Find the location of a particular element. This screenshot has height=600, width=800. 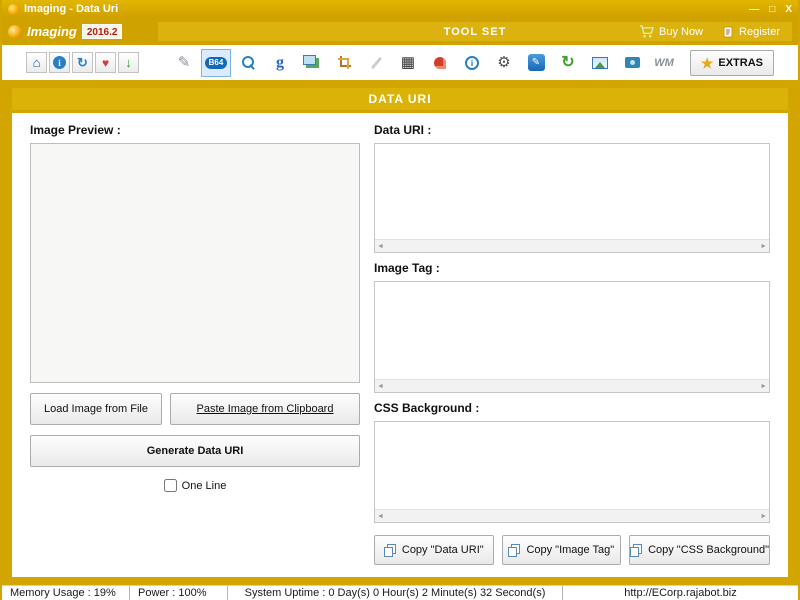

one-line-label: One Line is located at coordinates (204, 485).